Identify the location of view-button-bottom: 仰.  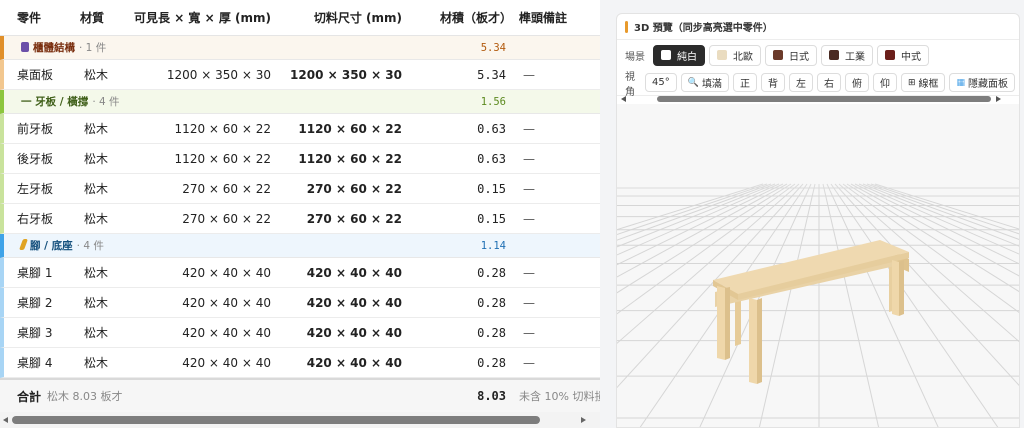
(884, 82).